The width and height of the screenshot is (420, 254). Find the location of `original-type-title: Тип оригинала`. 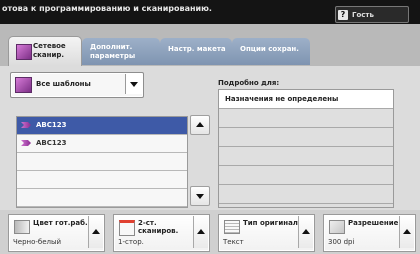

original-type-title: Тип оригинала is located at coordinates (273, 223).